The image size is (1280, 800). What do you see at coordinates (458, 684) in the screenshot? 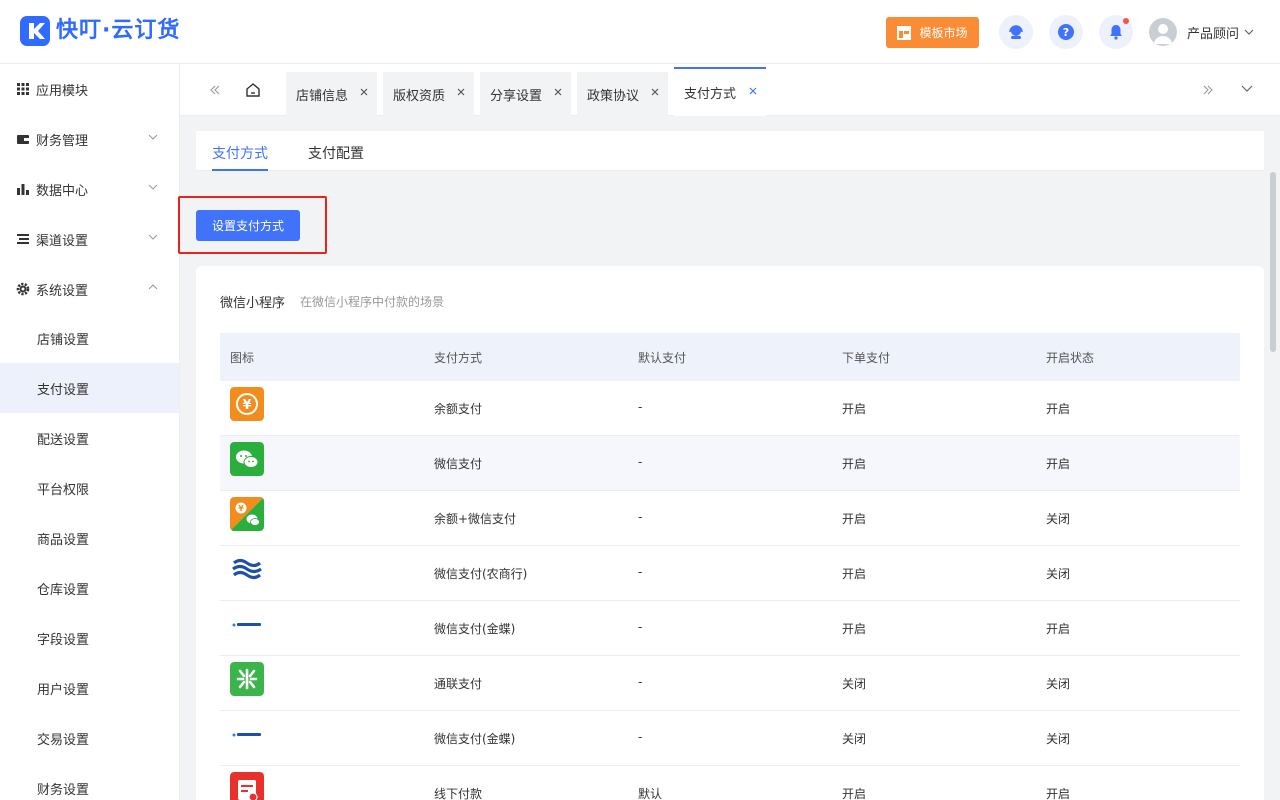
I see `payment-name: 通联支付` at bounding box center [458, 684].